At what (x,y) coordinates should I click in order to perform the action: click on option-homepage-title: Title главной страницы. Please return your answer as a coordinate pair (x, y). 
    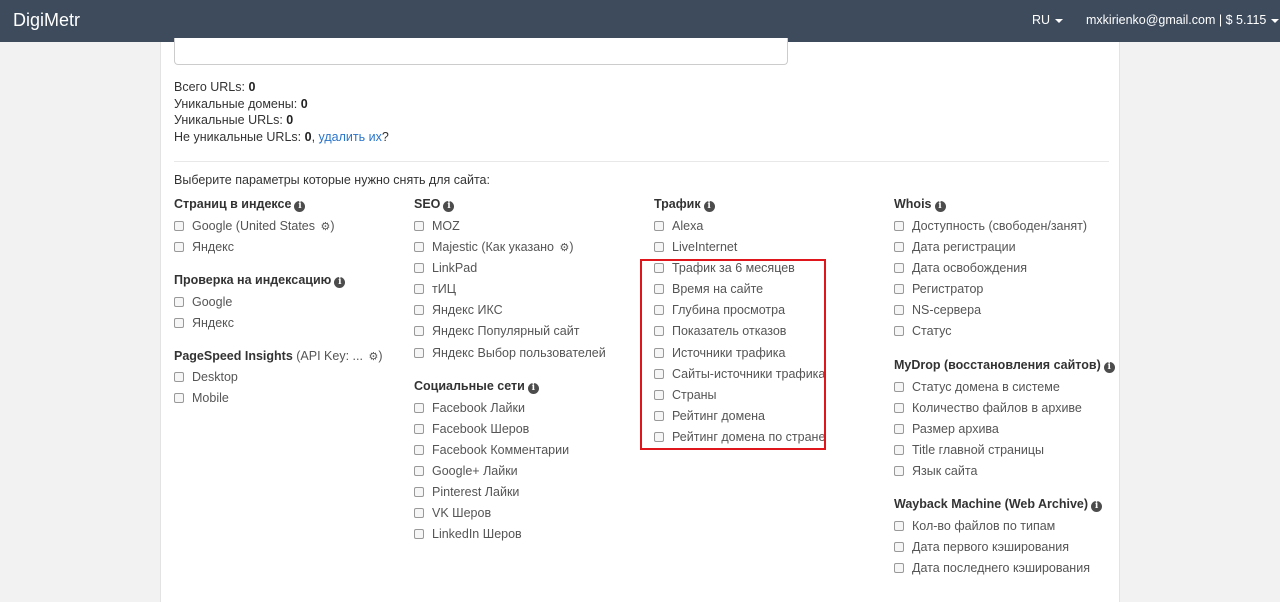
    Looking at the image, I should click on (1009, 451).